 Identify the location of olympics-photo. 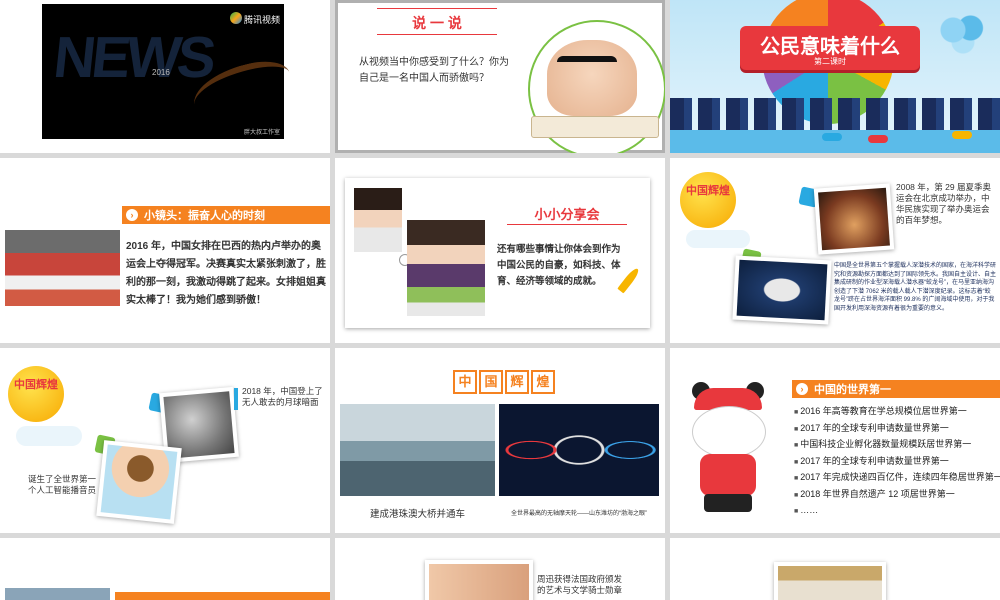
(854, 219).